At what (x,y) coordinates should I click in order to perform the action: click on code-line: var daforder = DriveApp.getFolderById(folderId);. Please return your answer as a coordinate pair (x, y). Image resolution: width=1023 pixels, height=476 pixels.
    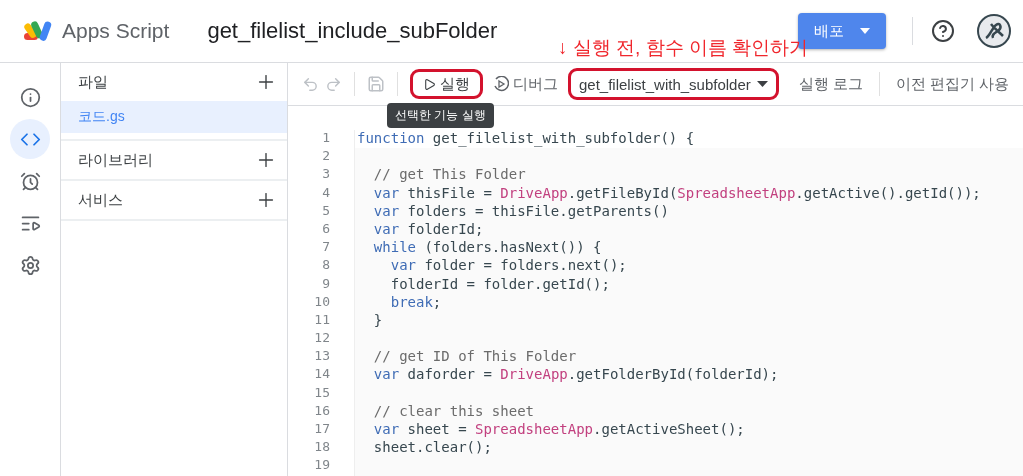
    Looking at the image, I should click on (576, 375).